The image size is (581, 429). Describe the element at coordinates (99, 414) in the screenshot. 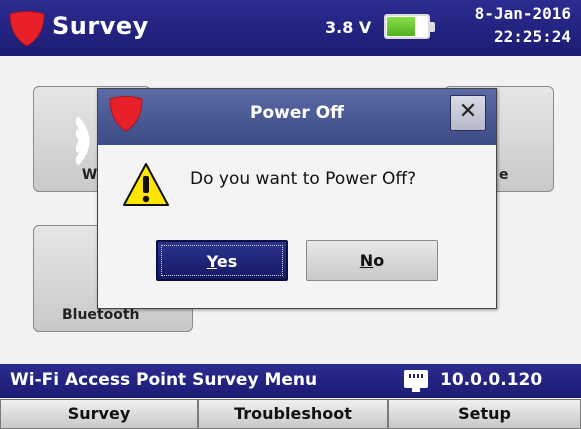

I see `tab-survey: Survey` at that location.